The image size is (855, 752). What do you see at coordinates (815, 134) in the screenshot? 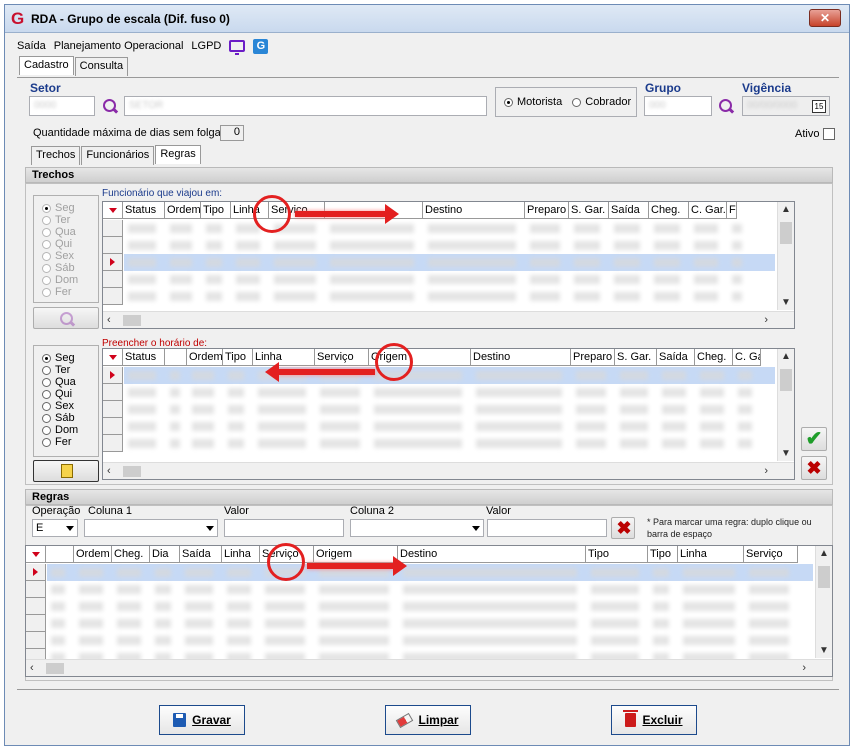
I see `ativo-checkbox: Ativo` at bounding box center [815, 134].